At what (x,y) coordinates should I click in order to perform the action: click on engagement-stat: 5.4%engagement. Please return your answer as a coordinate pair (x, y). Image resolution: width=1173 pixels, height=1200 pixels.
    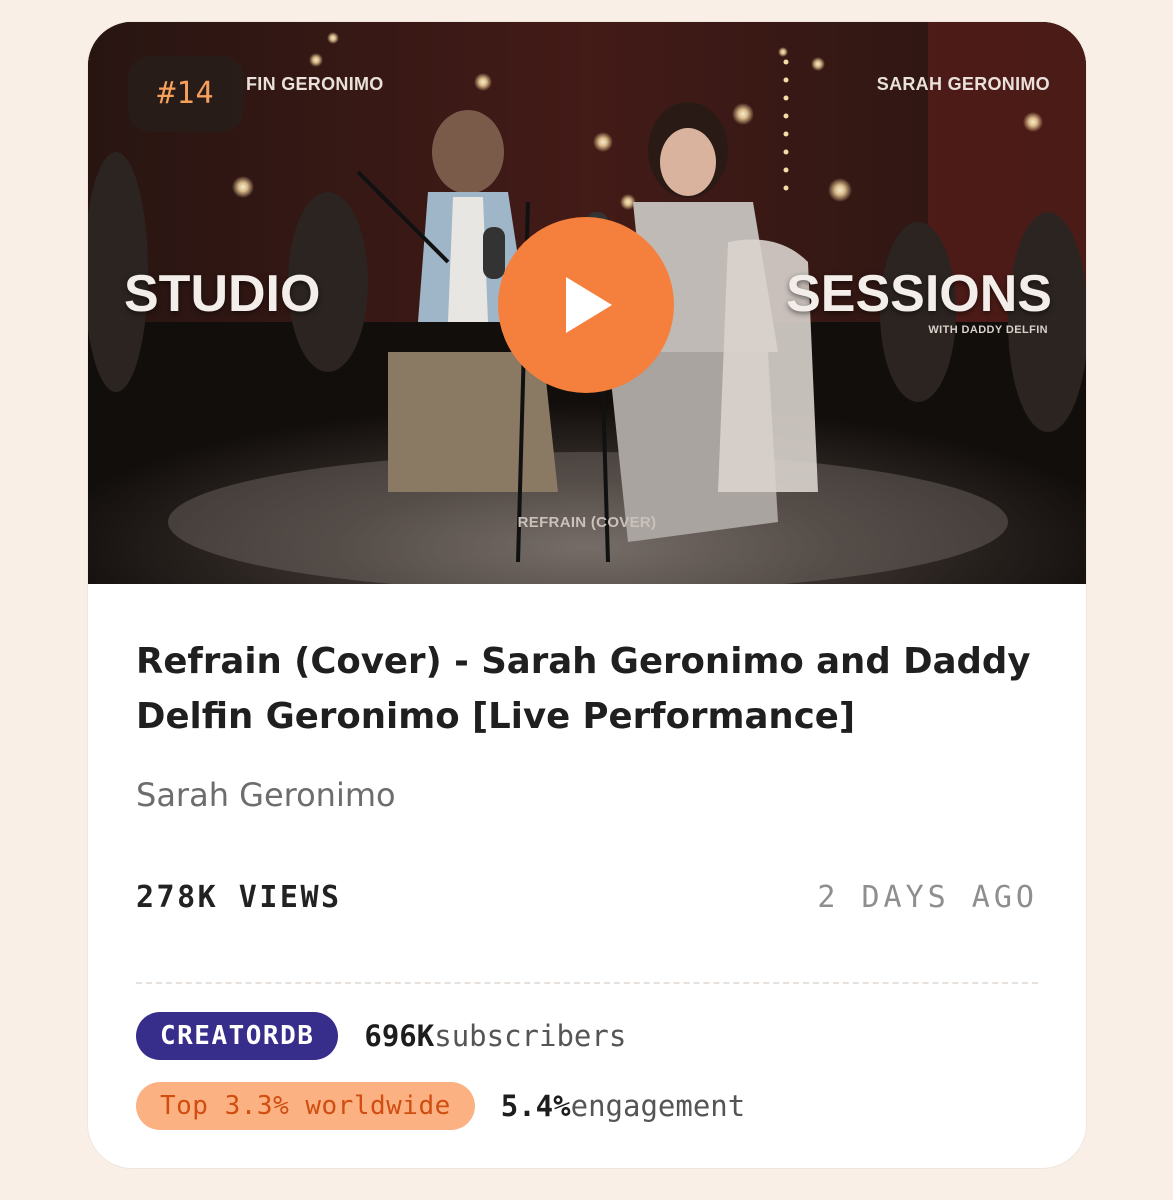
    Looking at the image, I should click on (623, 1106).